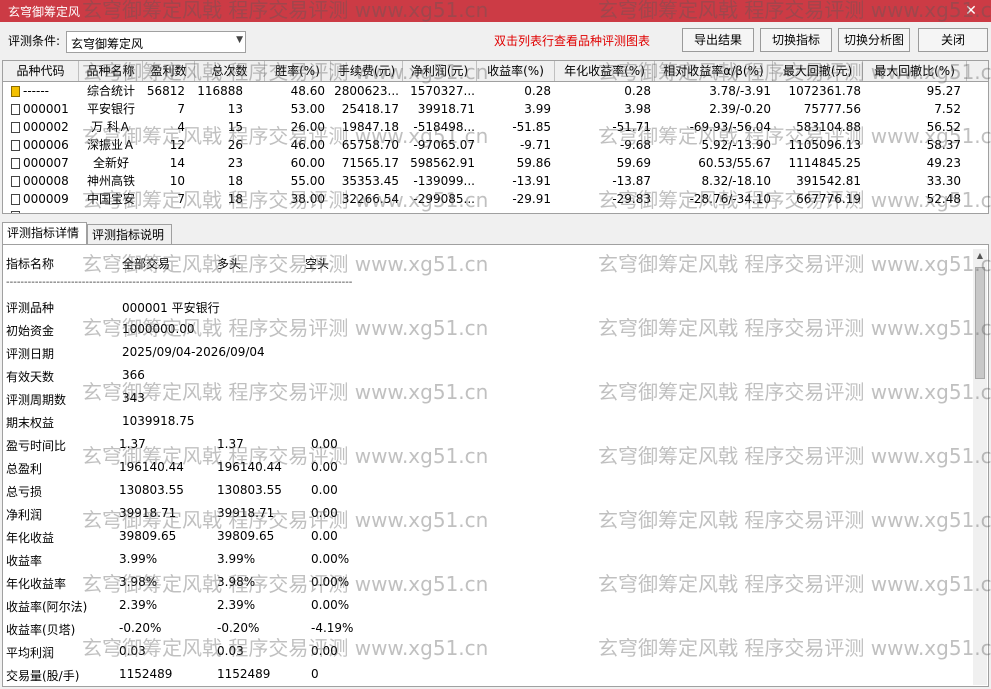 The width and height of the screenshot is (991, 689). I want to click on col-rate: 胜率(%), so click(298, 71).